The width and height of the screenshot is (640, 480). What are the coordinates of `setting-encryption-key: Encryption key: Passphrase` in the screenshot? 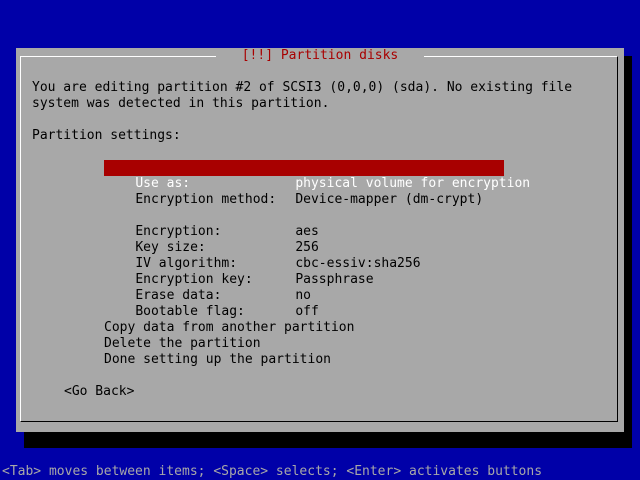 It's located at (238, 271).